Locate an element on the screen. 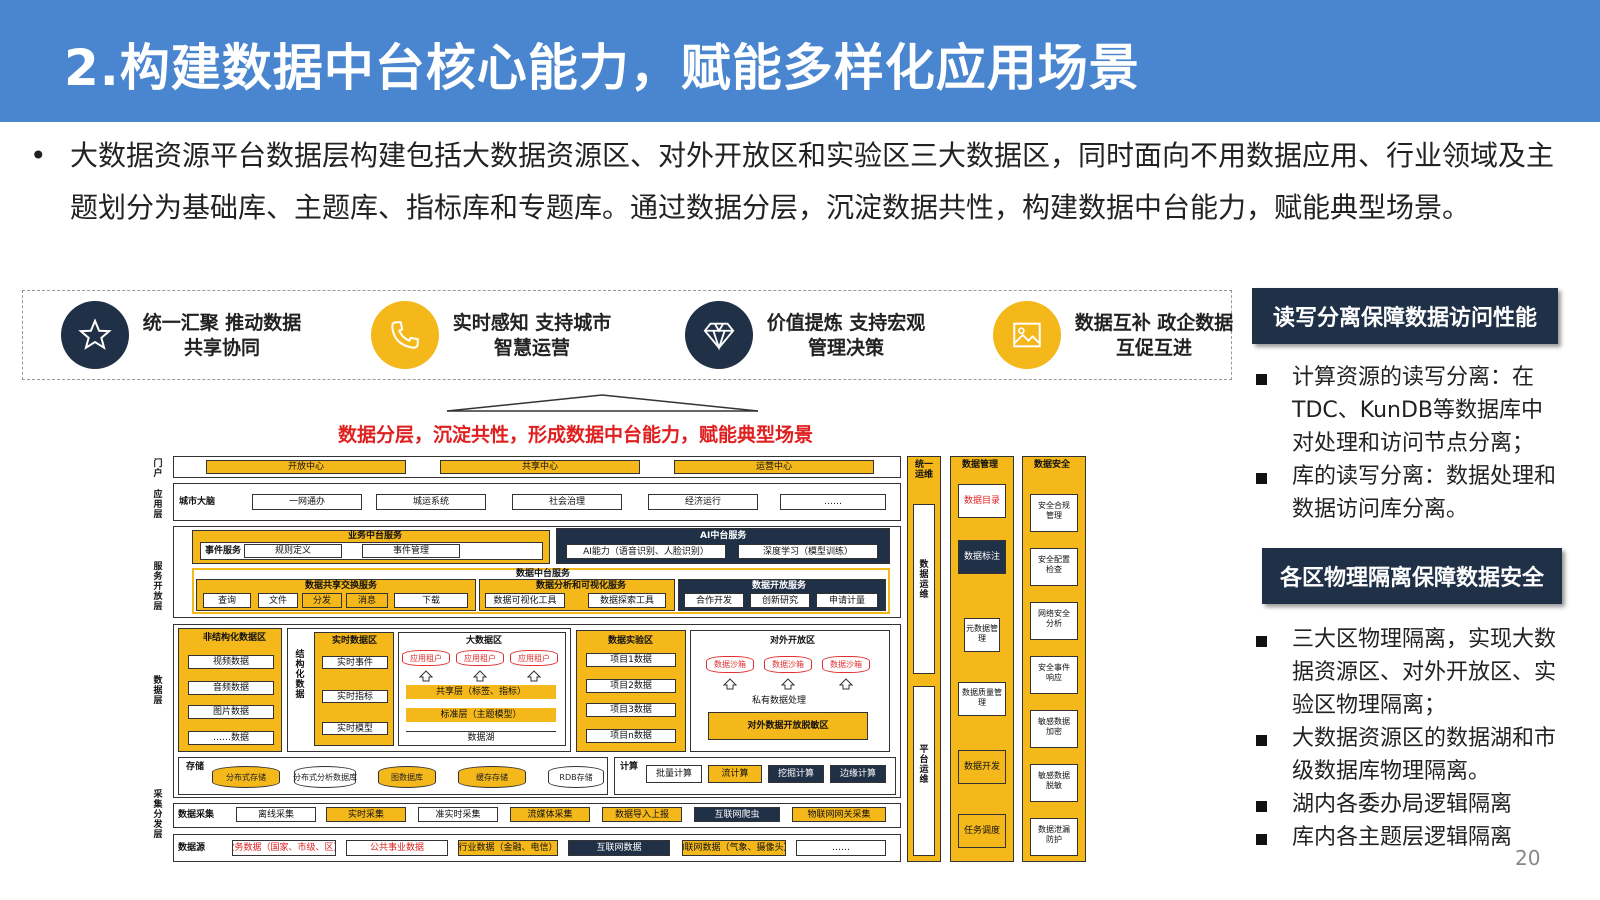 This screenshot has height=900, width=1600. title-banner: 2.构建数据中台核心能力，赋能多样化应用场景 is located at coordinates (800, 61).